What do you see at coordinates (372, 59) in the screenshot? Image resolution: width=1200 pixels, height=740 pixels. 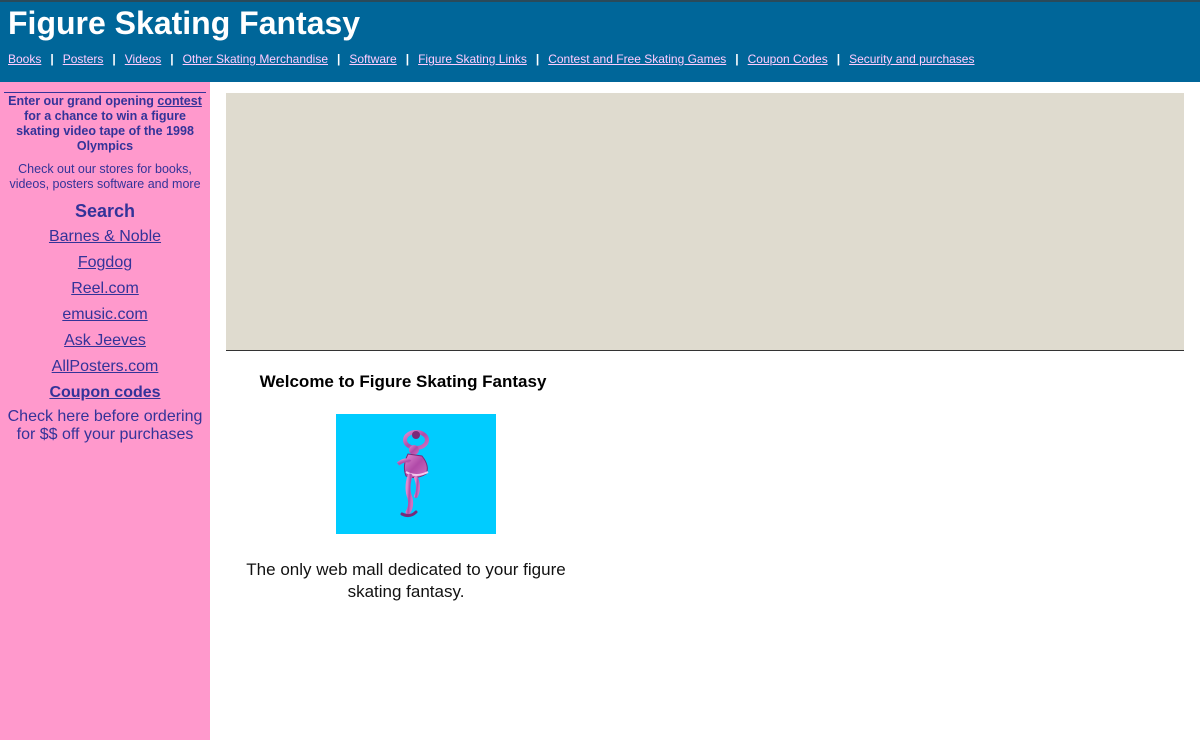 I see `nav-link-software: Software` at bounding box center [372, 59].